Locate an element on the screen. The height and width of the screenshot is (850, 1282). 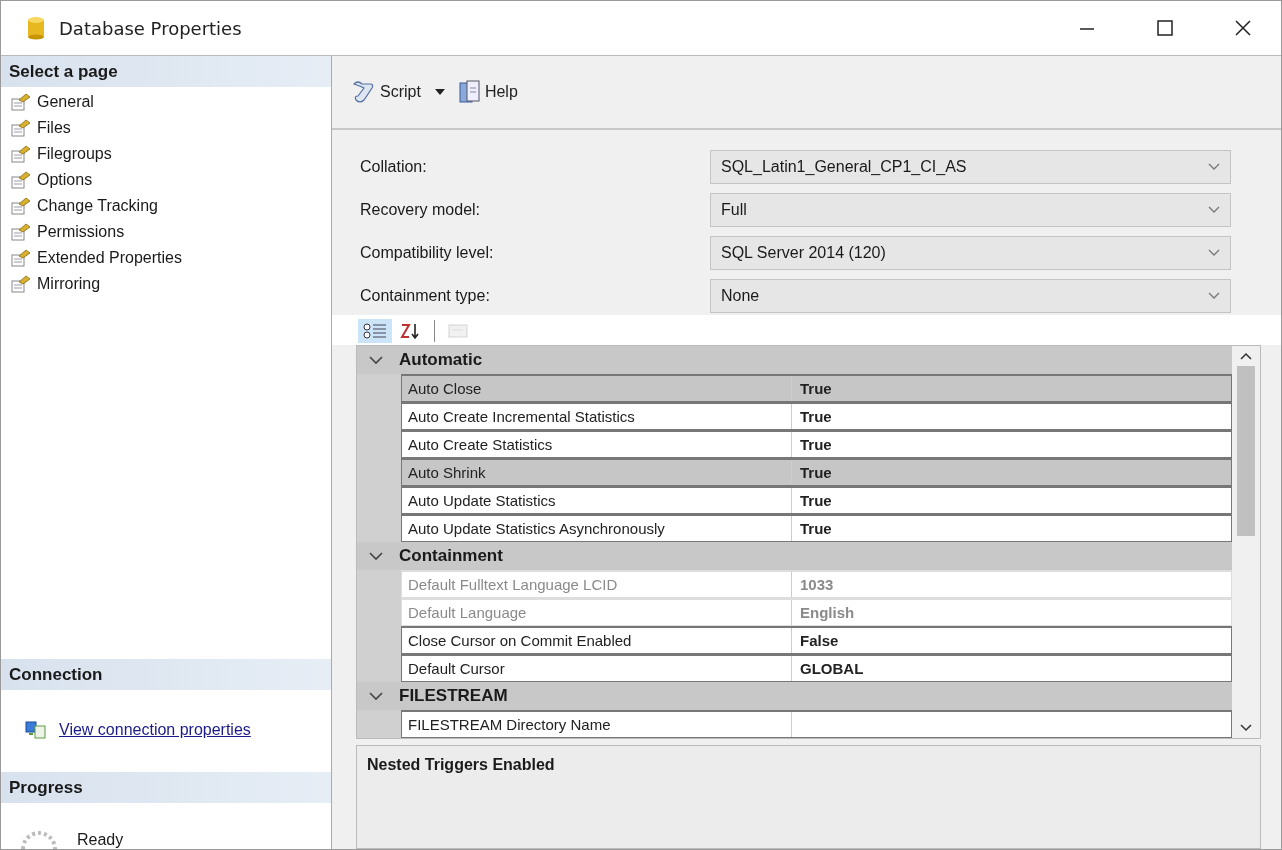
scrollbar is located at coordinates (1246, 542).